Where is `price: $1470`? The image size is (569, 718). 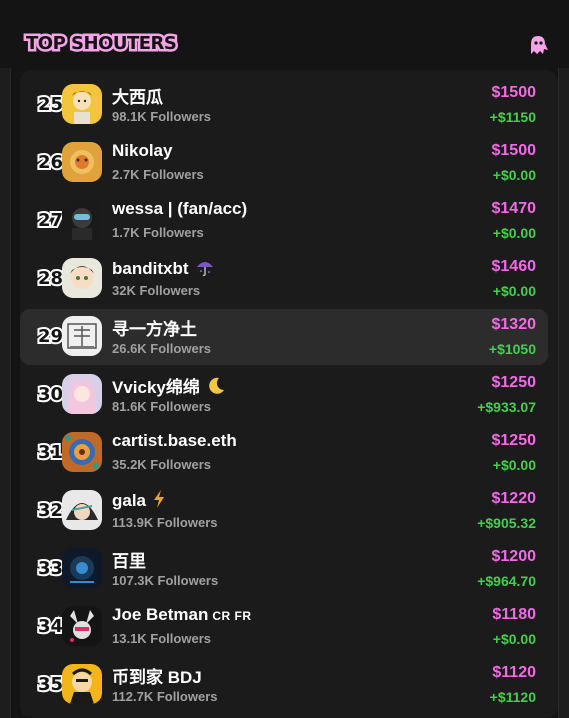
price: $1470 is located at coordinates (514, 208).